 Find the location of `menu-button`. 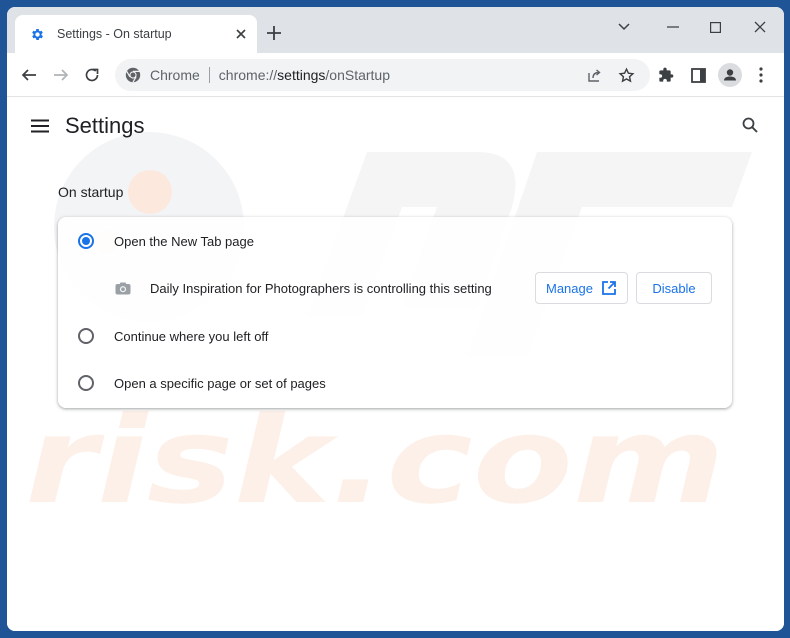

menu-button is located at coordinates (40, 126).